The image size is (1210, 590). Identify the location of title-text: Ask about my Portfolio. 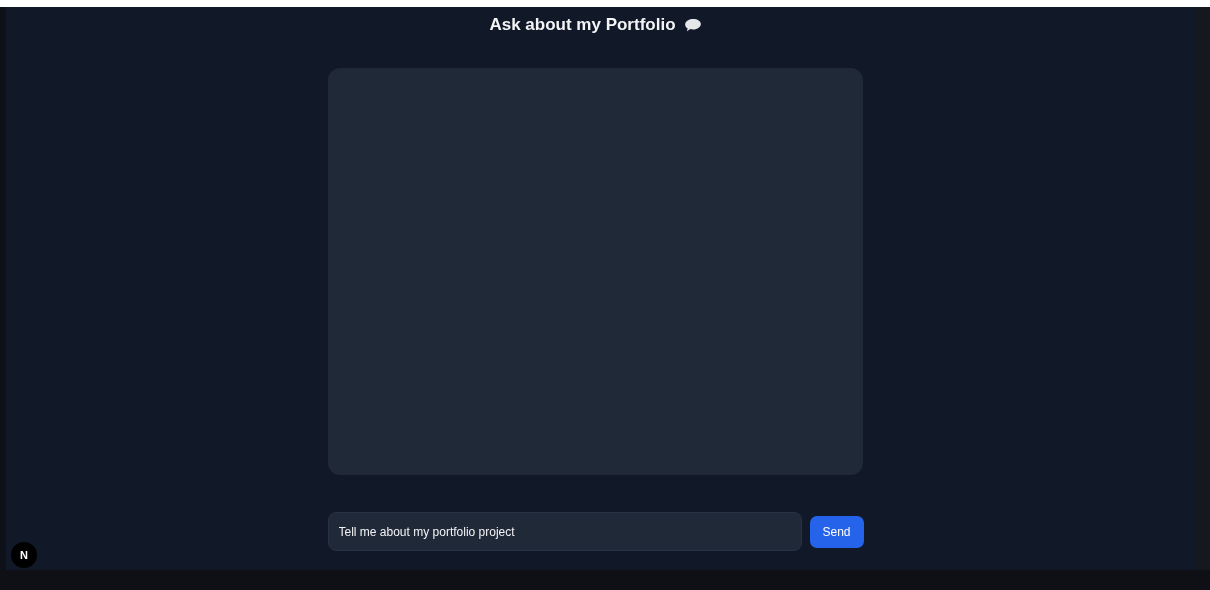
(582, 25).